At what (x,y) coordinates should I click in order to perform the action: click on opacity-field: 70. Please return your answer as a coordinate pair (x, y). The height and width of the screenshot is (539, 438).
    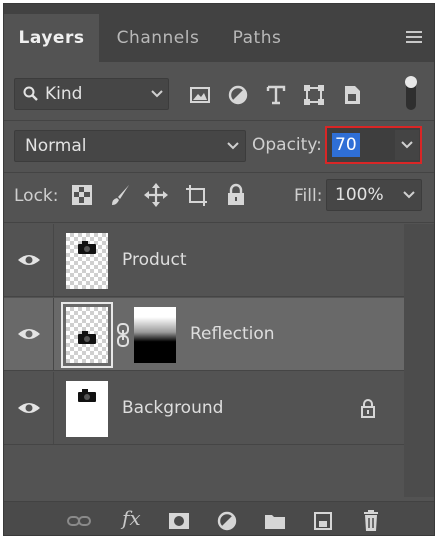
    Looking at the image, I should click on (373, 145).